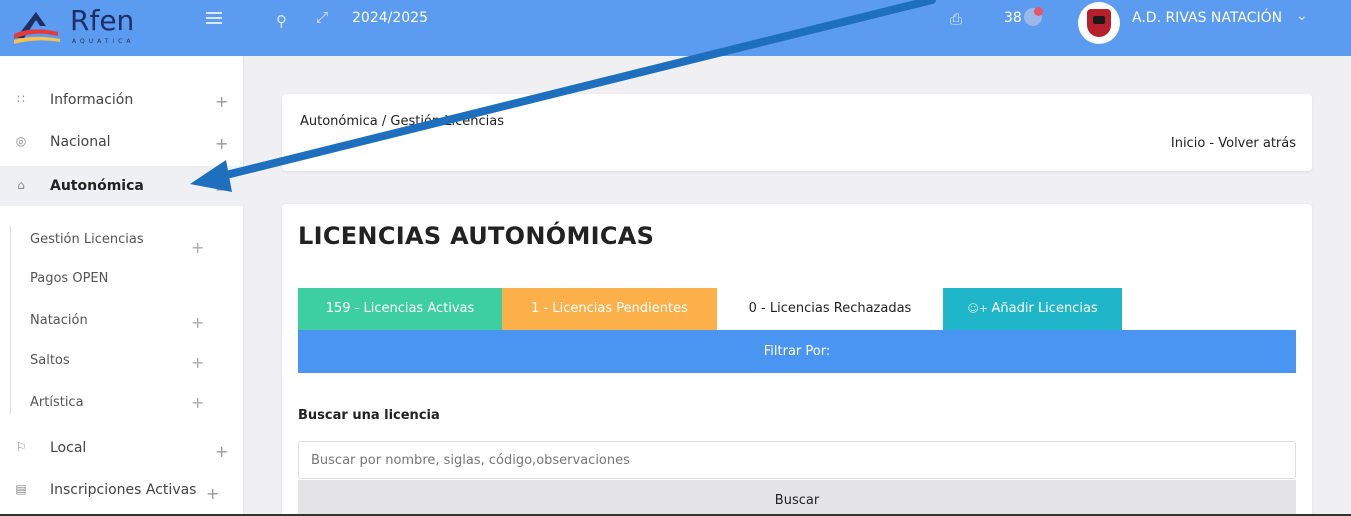 The height and width of the screenshot is (516, 1351). I want to click on sidebar-subitem-natacion: Natación, so click(59, 320).